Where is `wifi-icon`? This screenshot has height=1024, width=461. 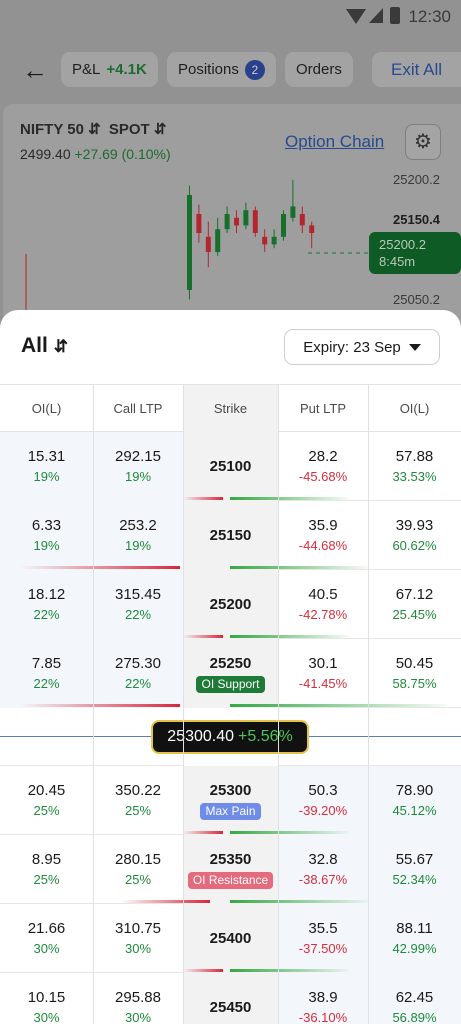 wifi-icon is located at coordinates (356, 16).